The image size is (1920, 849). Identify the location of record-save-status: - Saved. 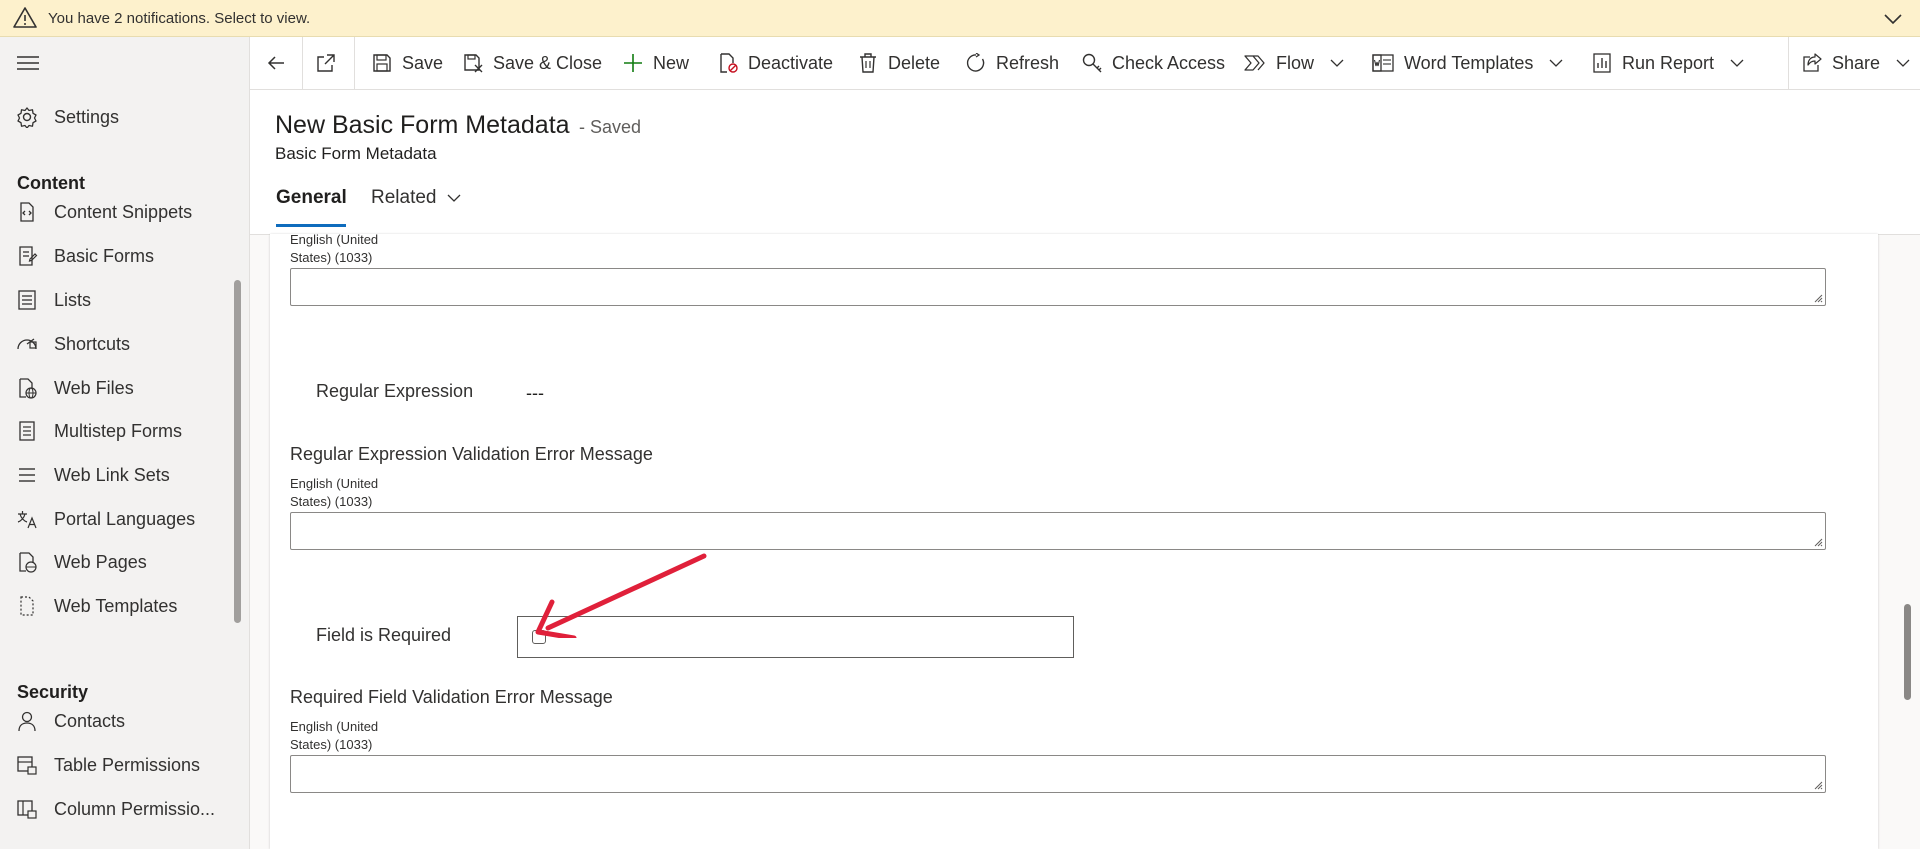
(610, 127).